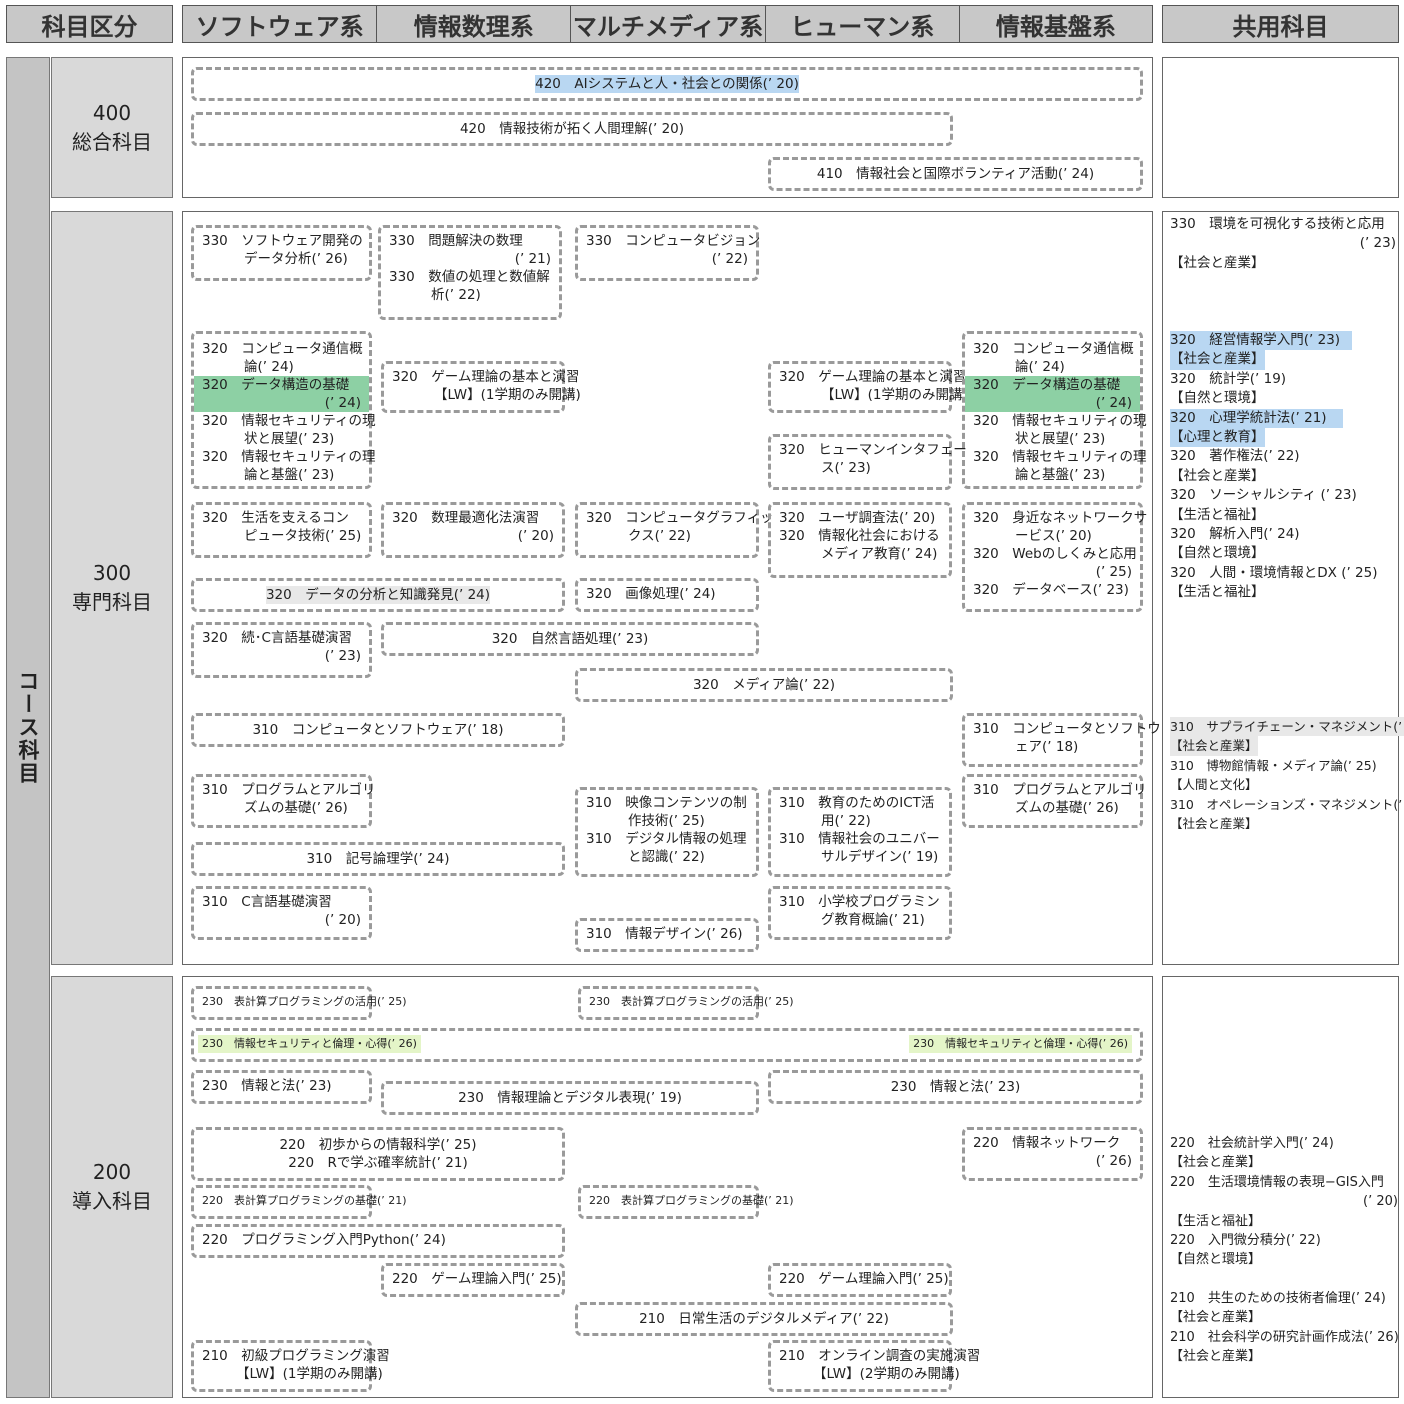 The width and height of the screenshot is (1404, 1404). What do you see at coordinates (667, 84) in the screenshot?
I see `course-box: 420 AIシステムと人・社会との関係(’ 20)` at bounding box center [667, 84].